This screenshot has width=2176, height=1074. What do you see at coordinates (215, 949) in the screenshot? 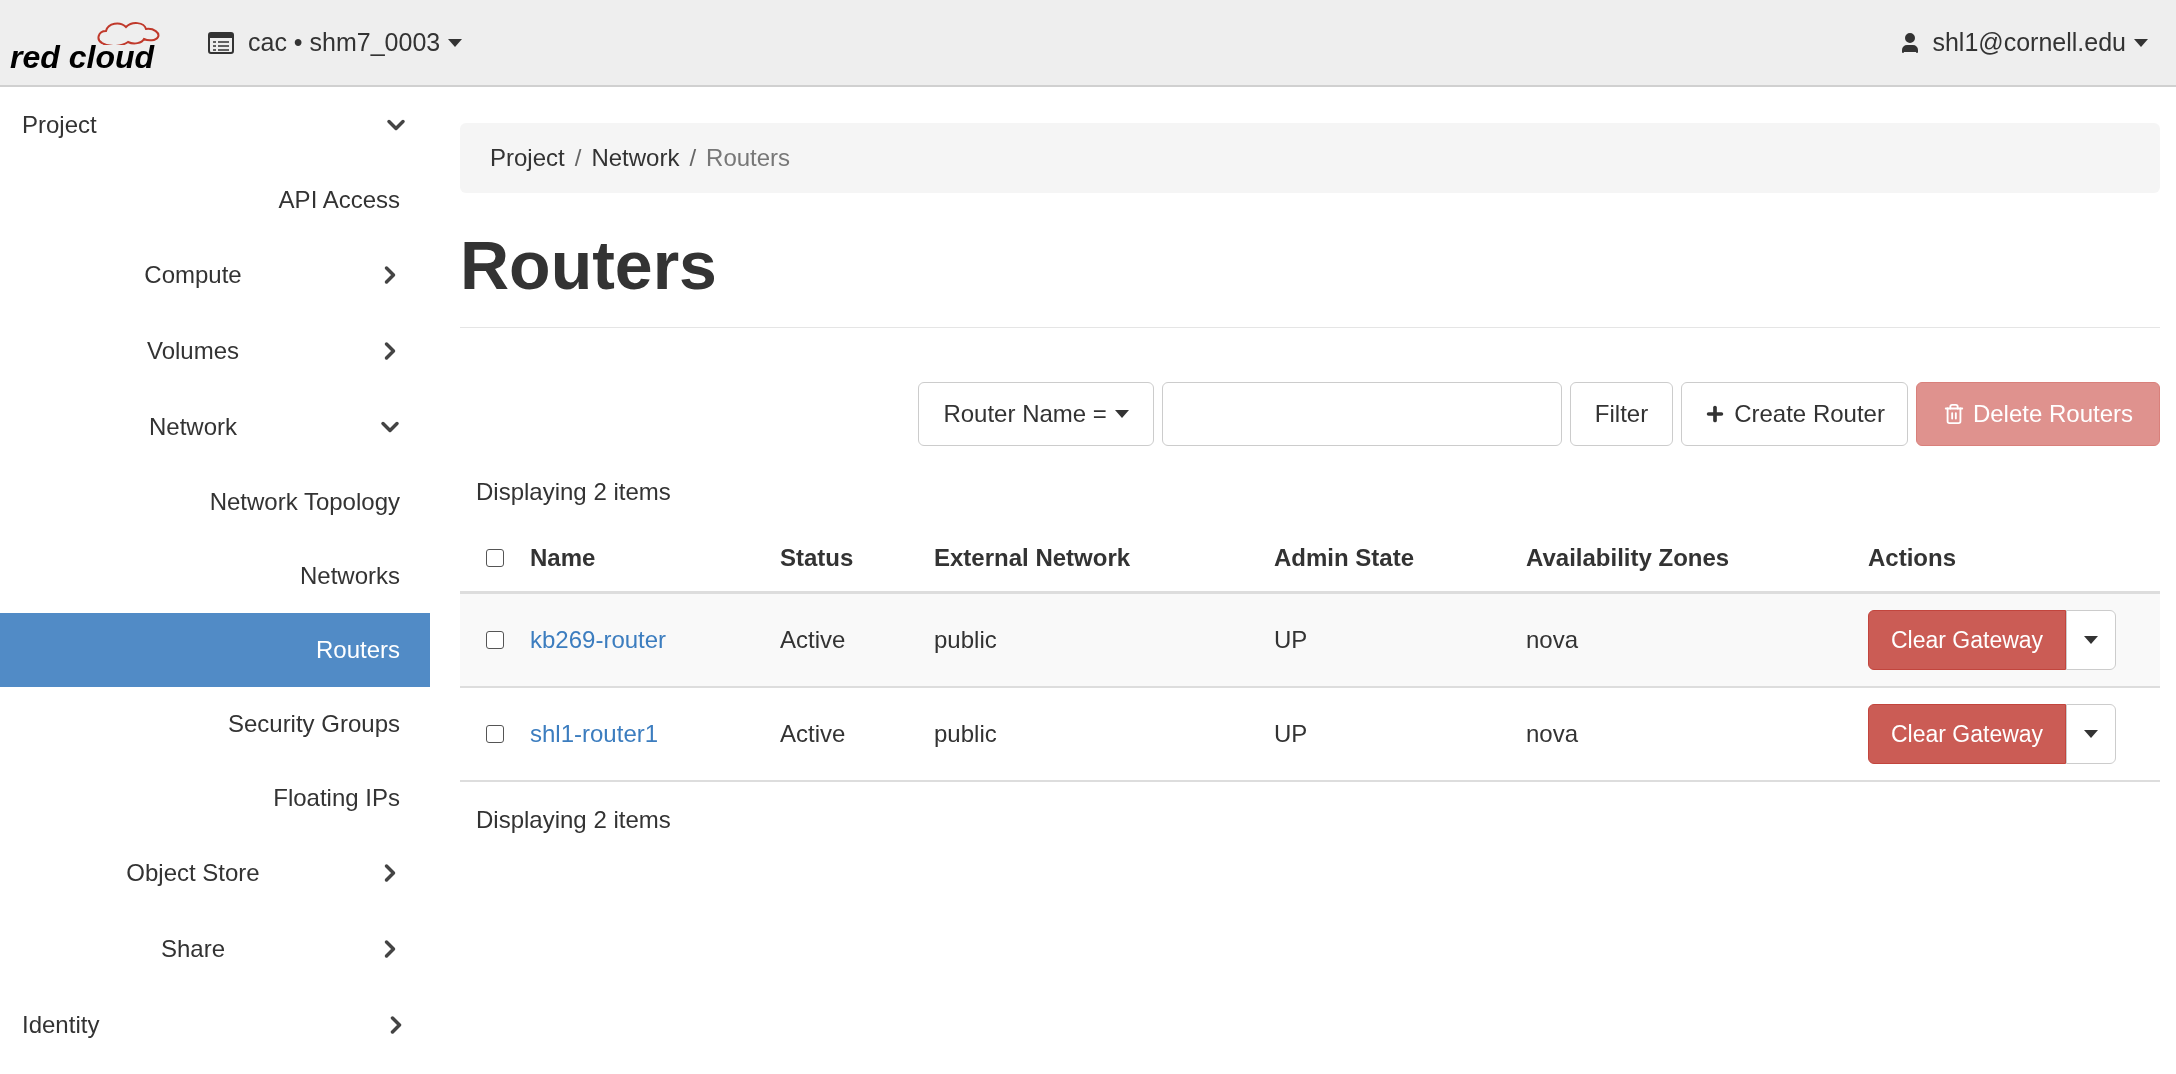
I see `sidebar-group: Share` at bounding box center [215, 949].